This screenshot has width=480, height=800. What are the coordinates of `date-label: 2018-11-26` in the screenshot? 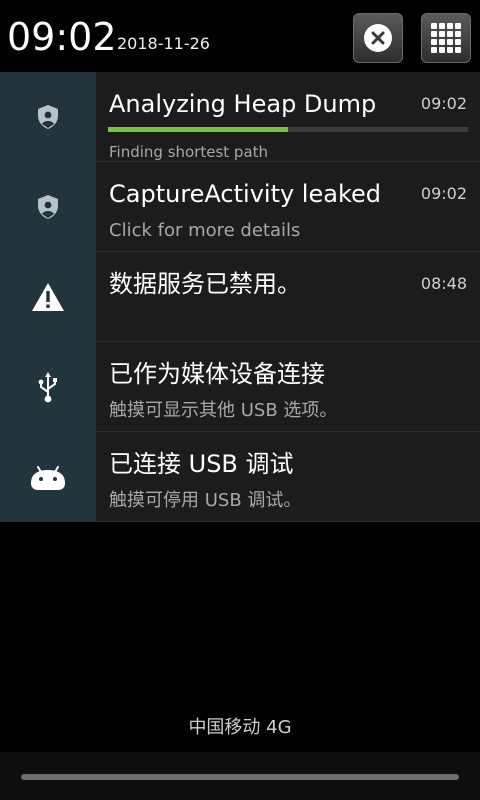 It's located at (163, 43).